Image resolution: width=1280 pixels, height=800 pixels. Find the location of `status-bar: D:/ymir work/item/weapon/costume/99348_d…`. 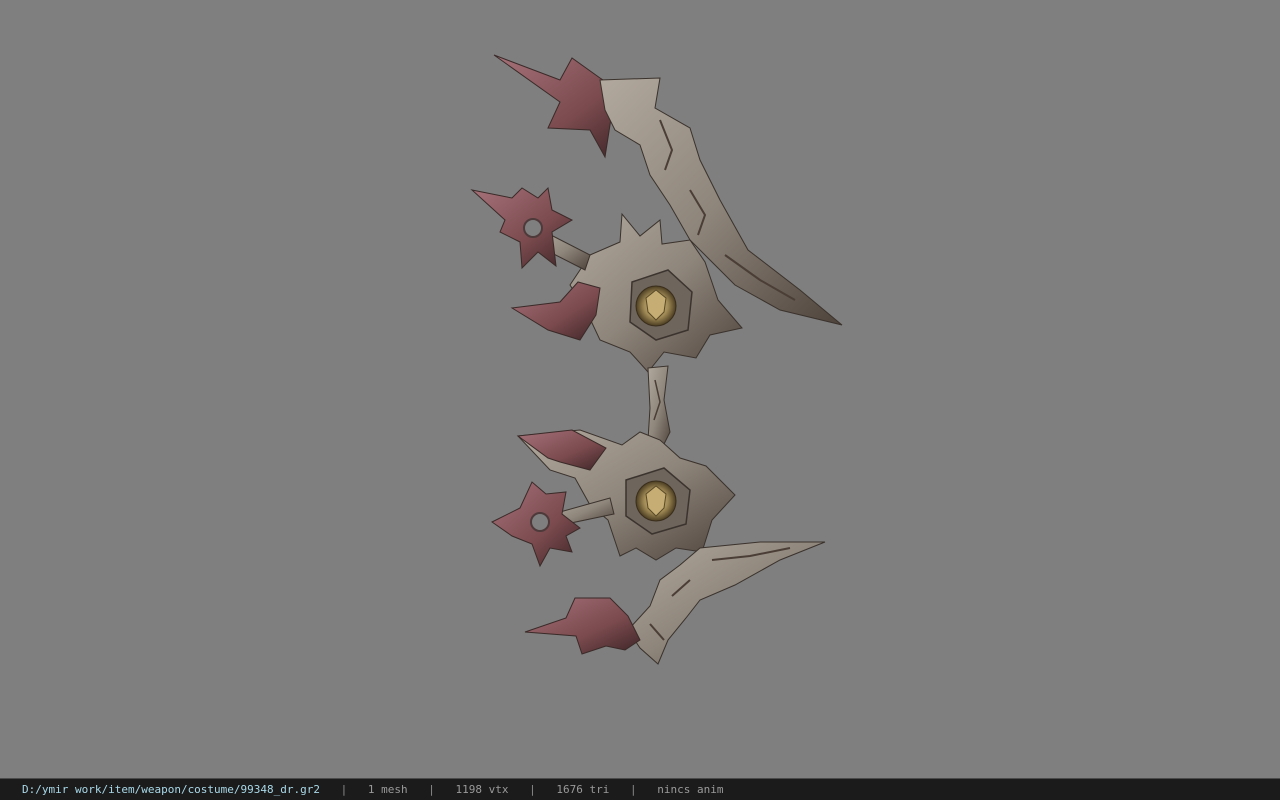

status-bar: D:/ymir work/item/weapon/costume/99348_d… is located at coordinates (640, 789).